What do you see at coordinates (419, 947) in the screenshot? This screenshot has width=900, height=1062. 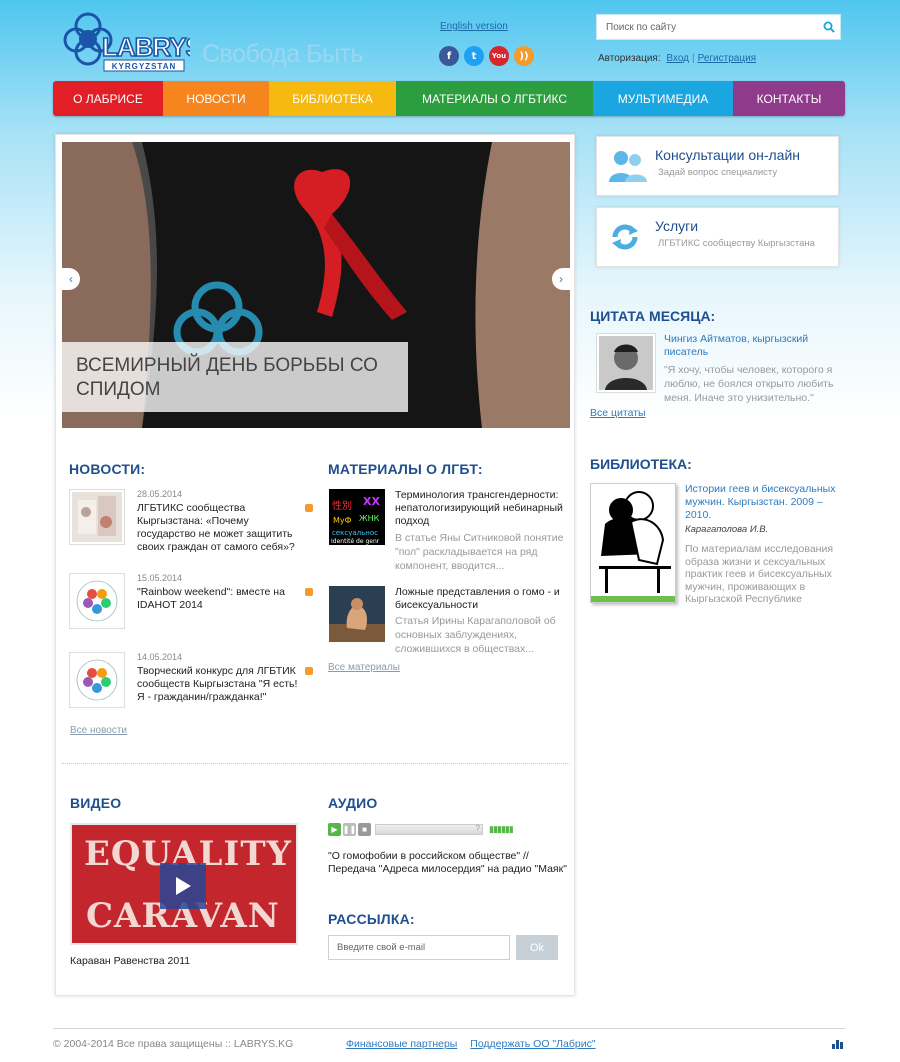 I see `email-field` at bounding box center [419, 947].